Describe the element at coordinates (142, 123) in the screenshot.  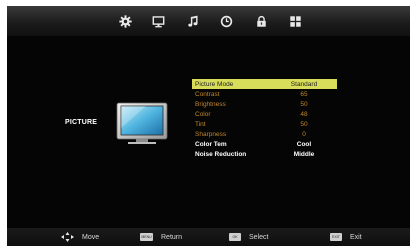
I see `tv-picture-icon` at that location.